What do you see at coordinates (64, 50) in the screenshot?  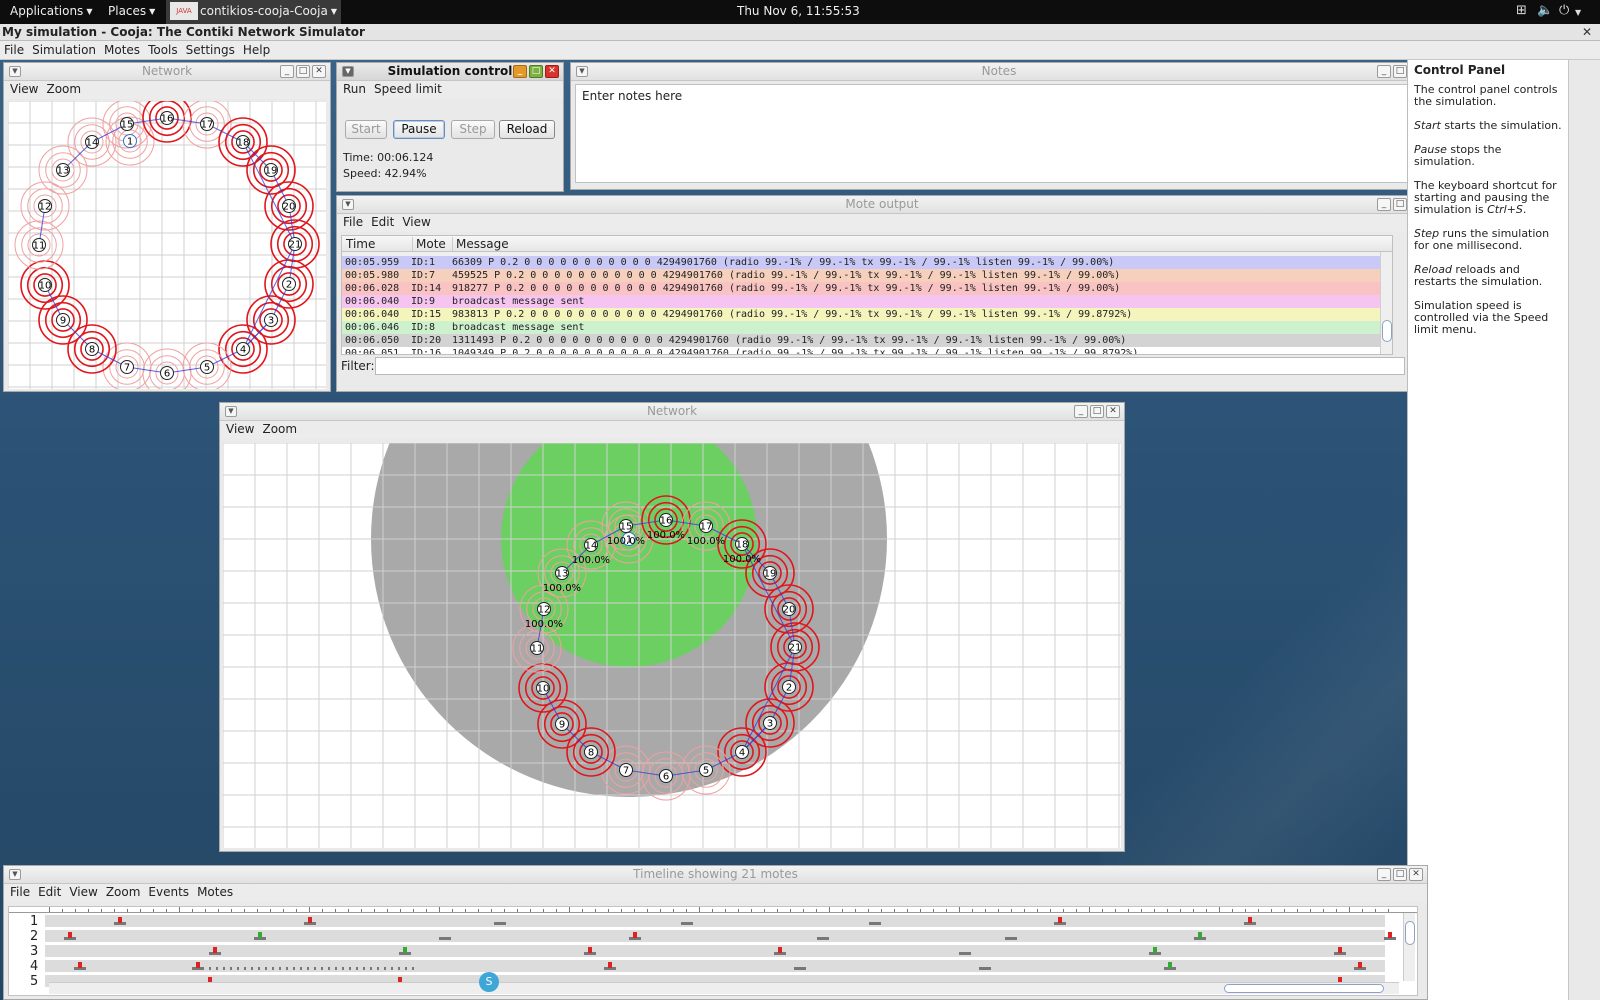 I see `menu-simulation: Simulation` at bounding box center [64, 50].